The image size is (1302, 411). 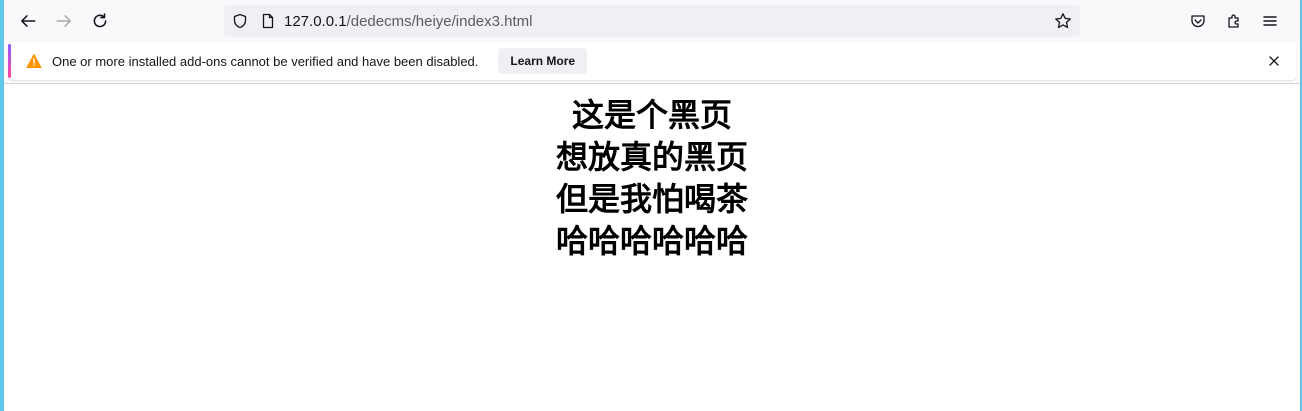 What do you see at coordinates (34, 61) in the screenshot?
I see `warning-icon` at bounding box center [34, 61].